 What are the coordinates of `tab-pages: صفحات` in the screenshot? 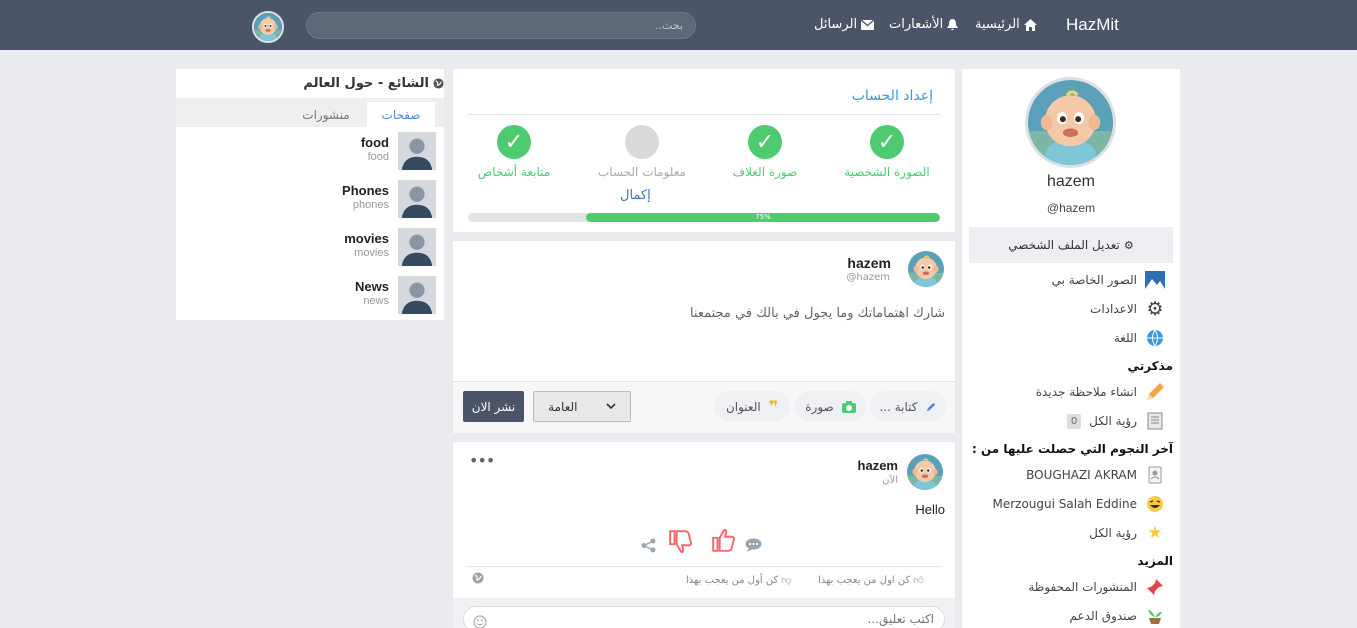 It's located at (401, 114).